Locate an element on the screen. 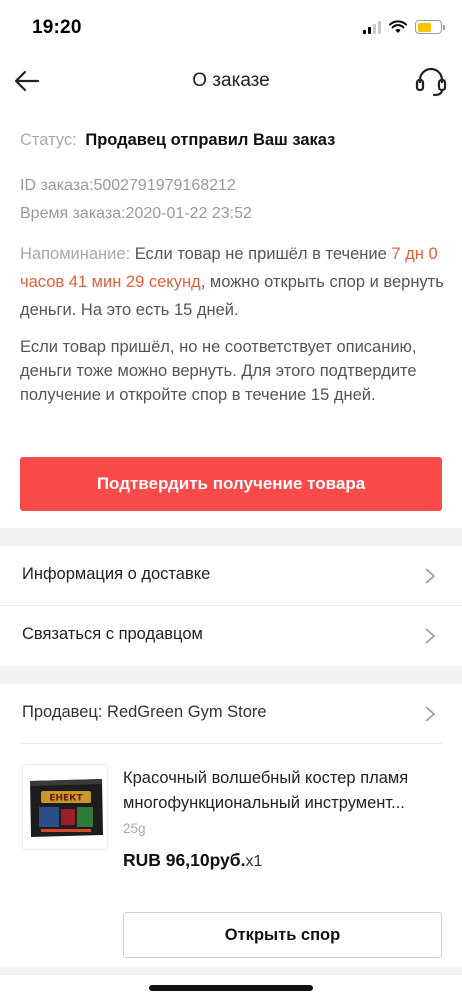 The height and width of the screenshot is (1000, 462). delivery-info-label: Информация о доставке is located at coordinates (116, 574).